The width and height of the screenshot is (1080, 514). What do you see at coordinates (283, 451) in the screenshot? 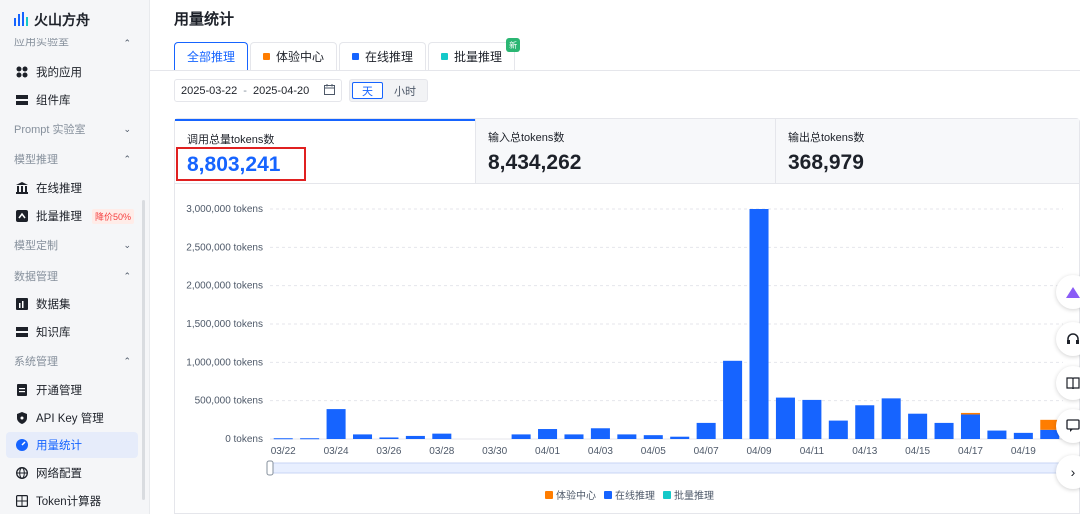
I see `x-tick-label: 03/22` at bounding box center [283, 451].